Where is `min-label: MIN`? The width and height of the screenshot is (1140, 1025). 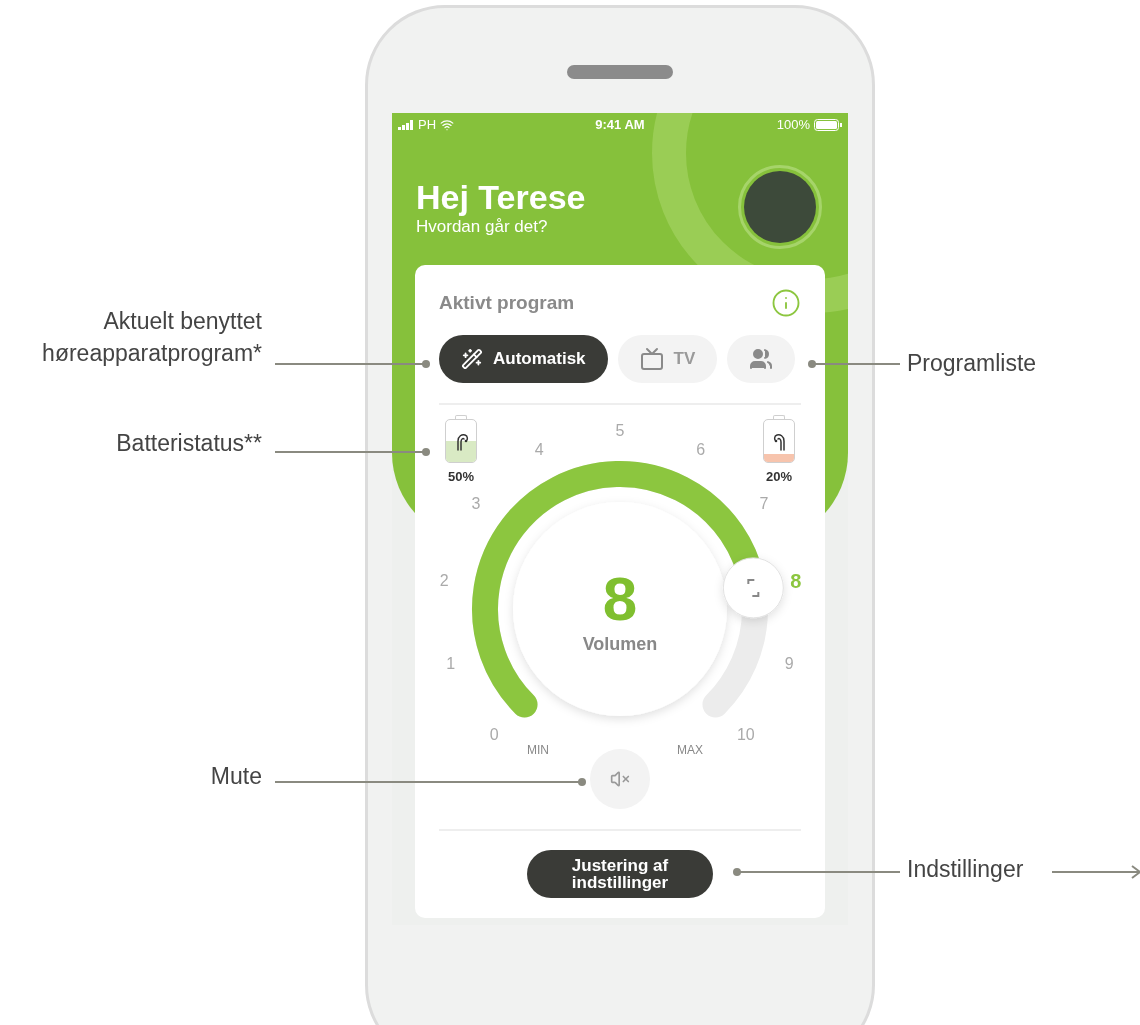 min-label: MIN is located at coordinates (538, 750).